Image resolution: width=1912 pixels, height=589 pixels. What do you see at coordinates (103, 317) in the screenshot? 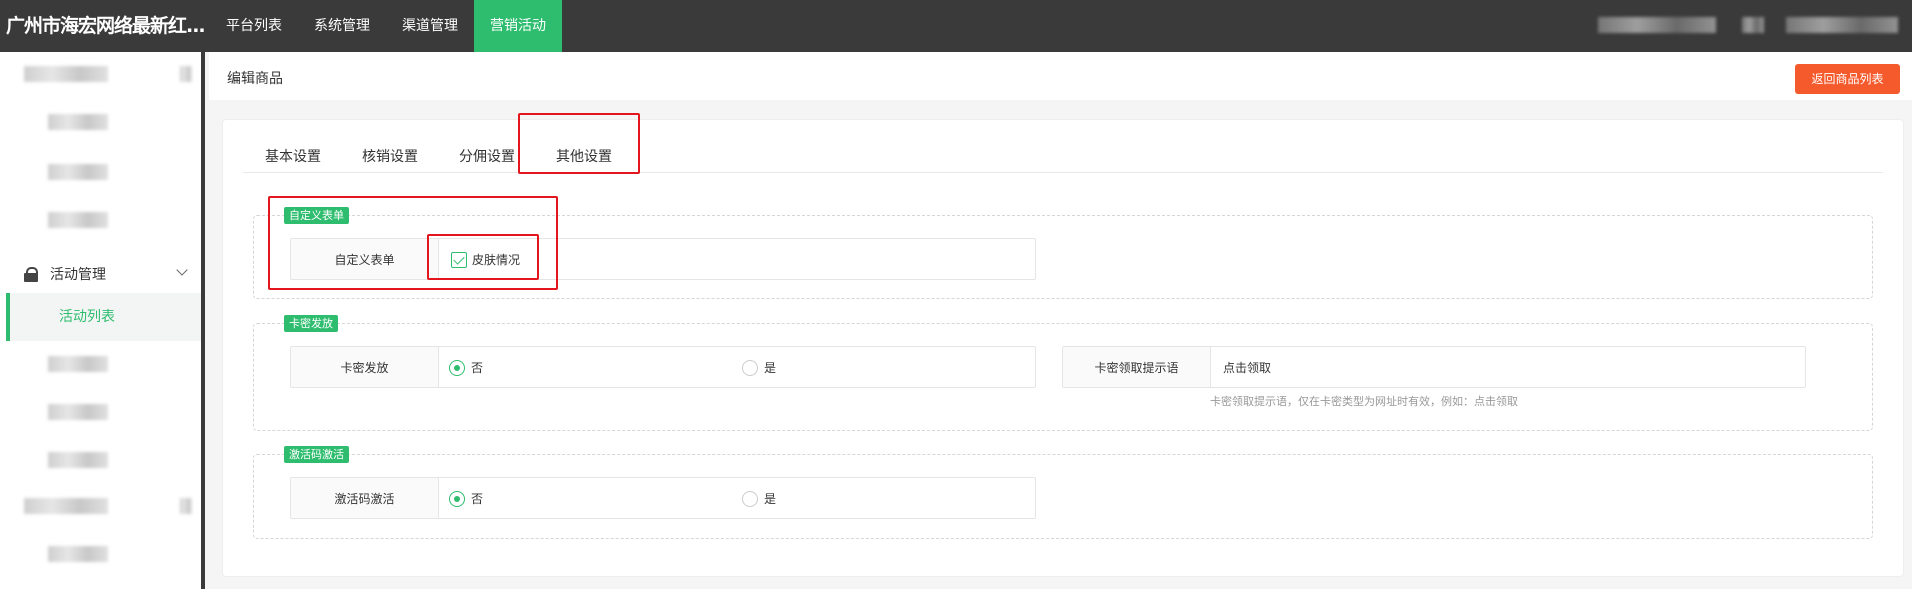
I see `sidebar-item-activity-list: 活动列表` at bounding box center [103, 317].